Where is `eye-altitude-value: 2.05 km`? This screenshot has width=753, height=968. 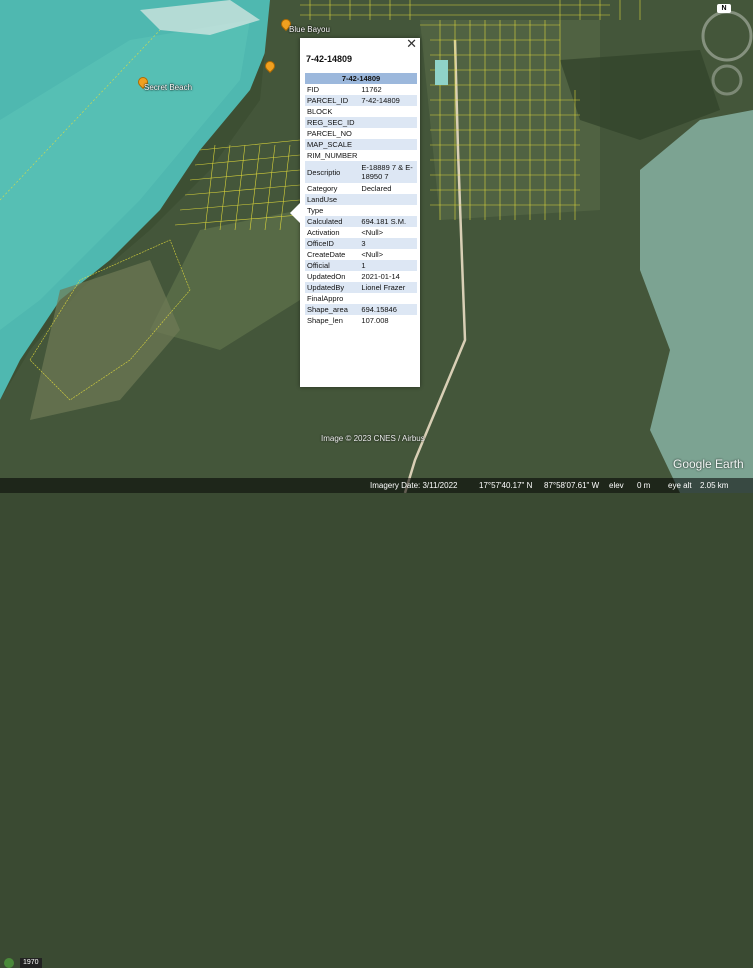 eye-altitude-value: 2.05 km is located at coordinates (714, 485).